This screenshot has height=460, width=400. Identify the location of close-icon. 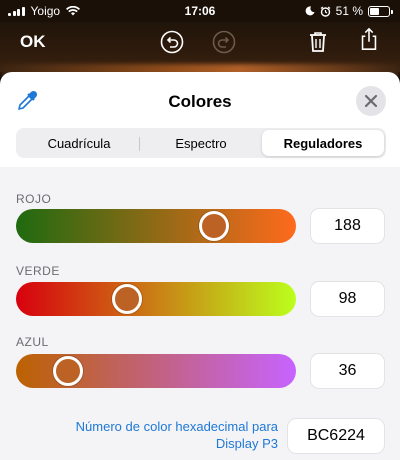
(371, 101).